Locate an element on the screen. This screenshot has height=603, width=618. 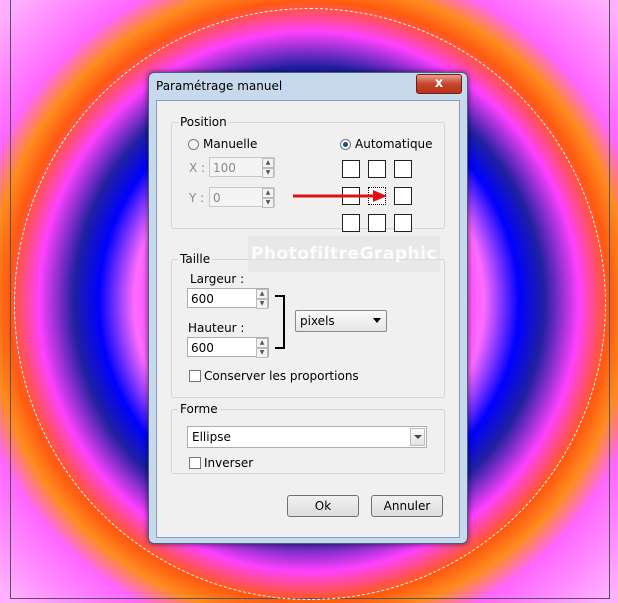
shape-legend: Forme is located at coordinates (199, 409).